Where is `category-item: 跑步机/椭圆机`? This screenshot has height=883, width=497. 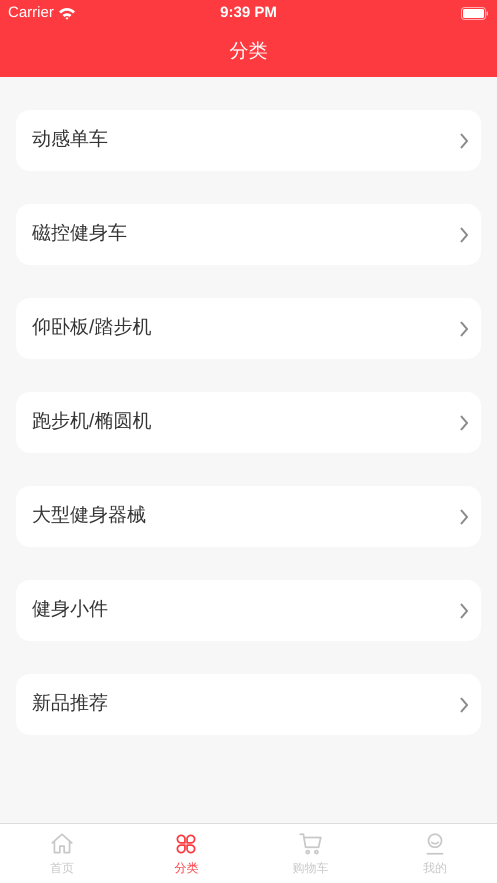 category-item: 跑步机/椭圆机 is located at coordinates (248, 422).